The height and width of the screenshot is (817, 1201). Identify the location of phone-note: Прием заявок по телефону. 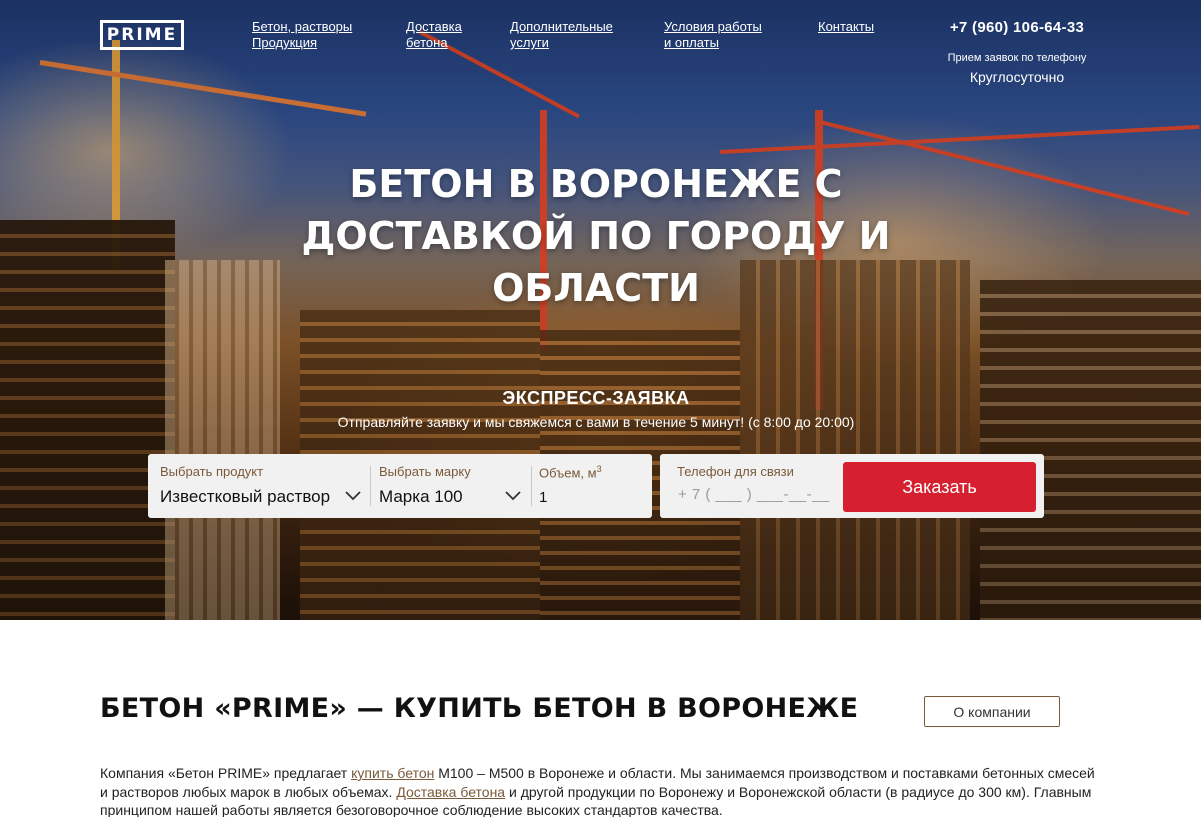
(1017, 58).